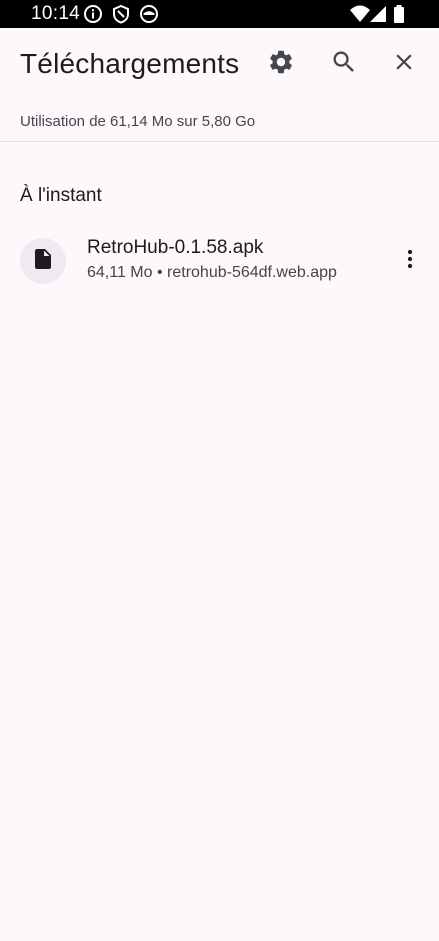 The image size is (439, 941). I want to click on app-bar: Téléchargements, so click(219, 64).